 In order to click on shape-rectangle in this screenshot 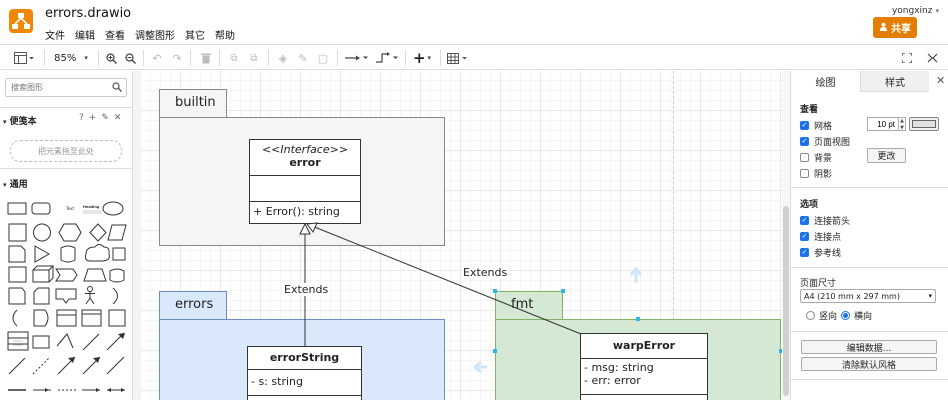, I will do `click(17, 208)`.